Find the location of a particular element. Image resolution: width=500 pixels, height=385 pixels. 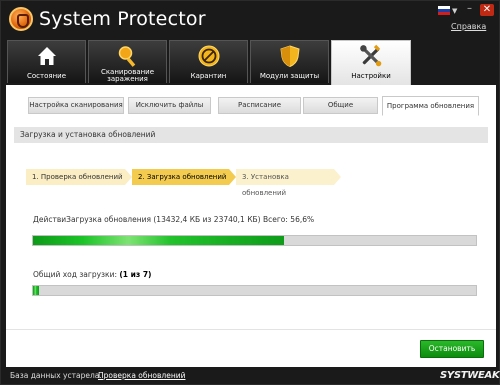

step-download-updates: 2. Загрузка обновлений is located at coordinates (180, 177).